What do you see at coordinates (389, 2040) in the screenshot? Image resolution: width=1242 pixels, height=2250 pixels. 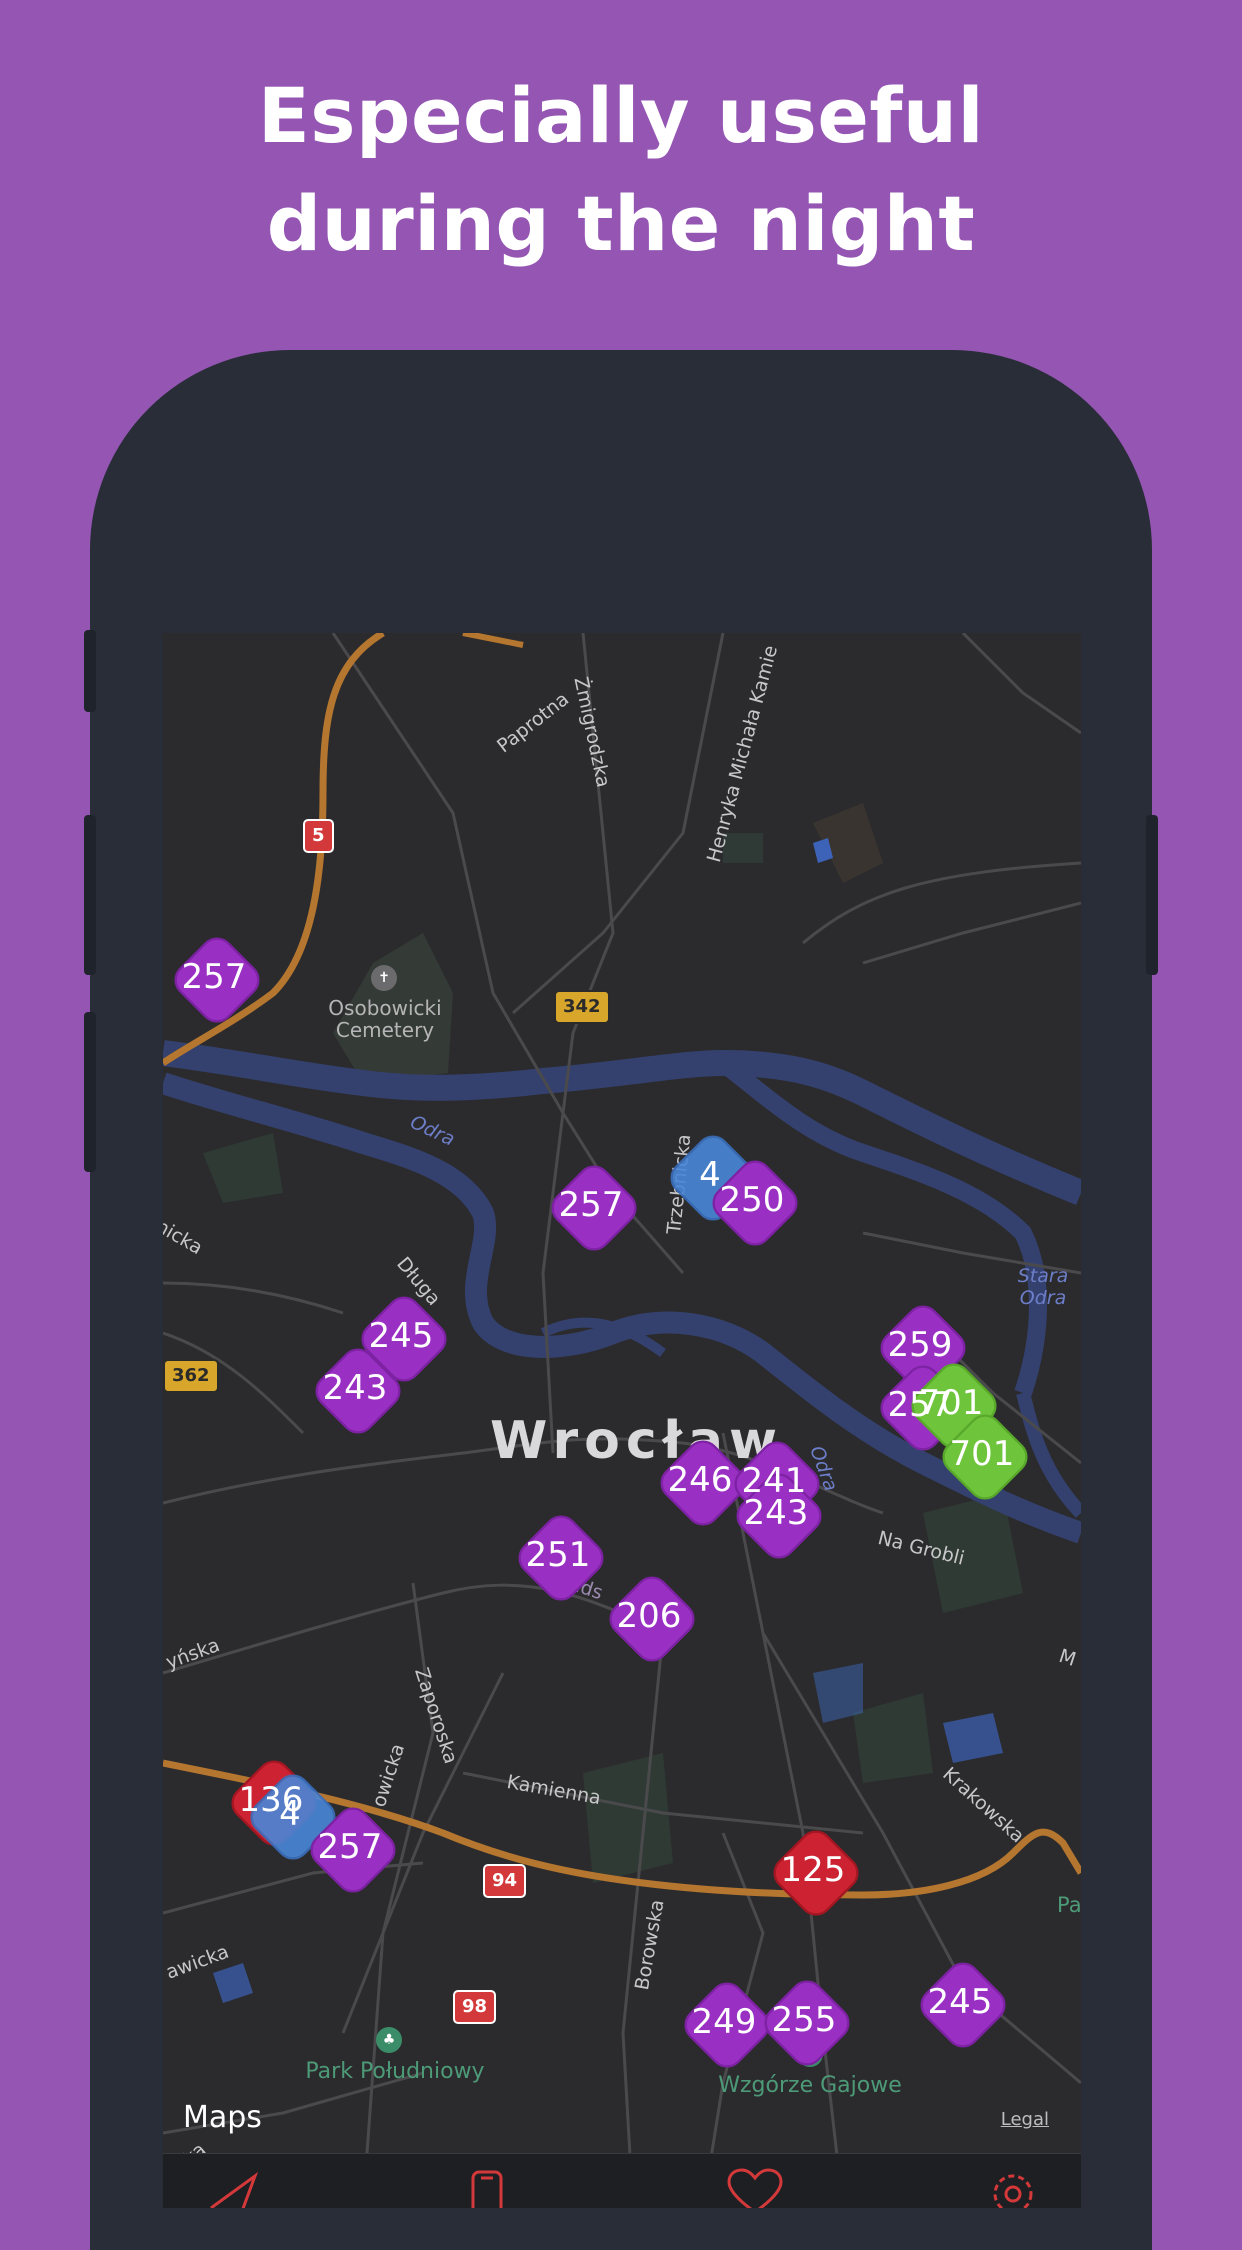 I see `park-tree-icon: ♣` at bounding box center [389, 2040].